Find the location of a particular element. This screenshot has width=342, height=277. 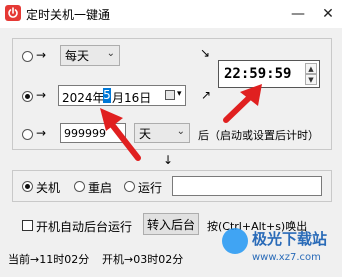

annotation-arrows is located at coordinates (181, 122).